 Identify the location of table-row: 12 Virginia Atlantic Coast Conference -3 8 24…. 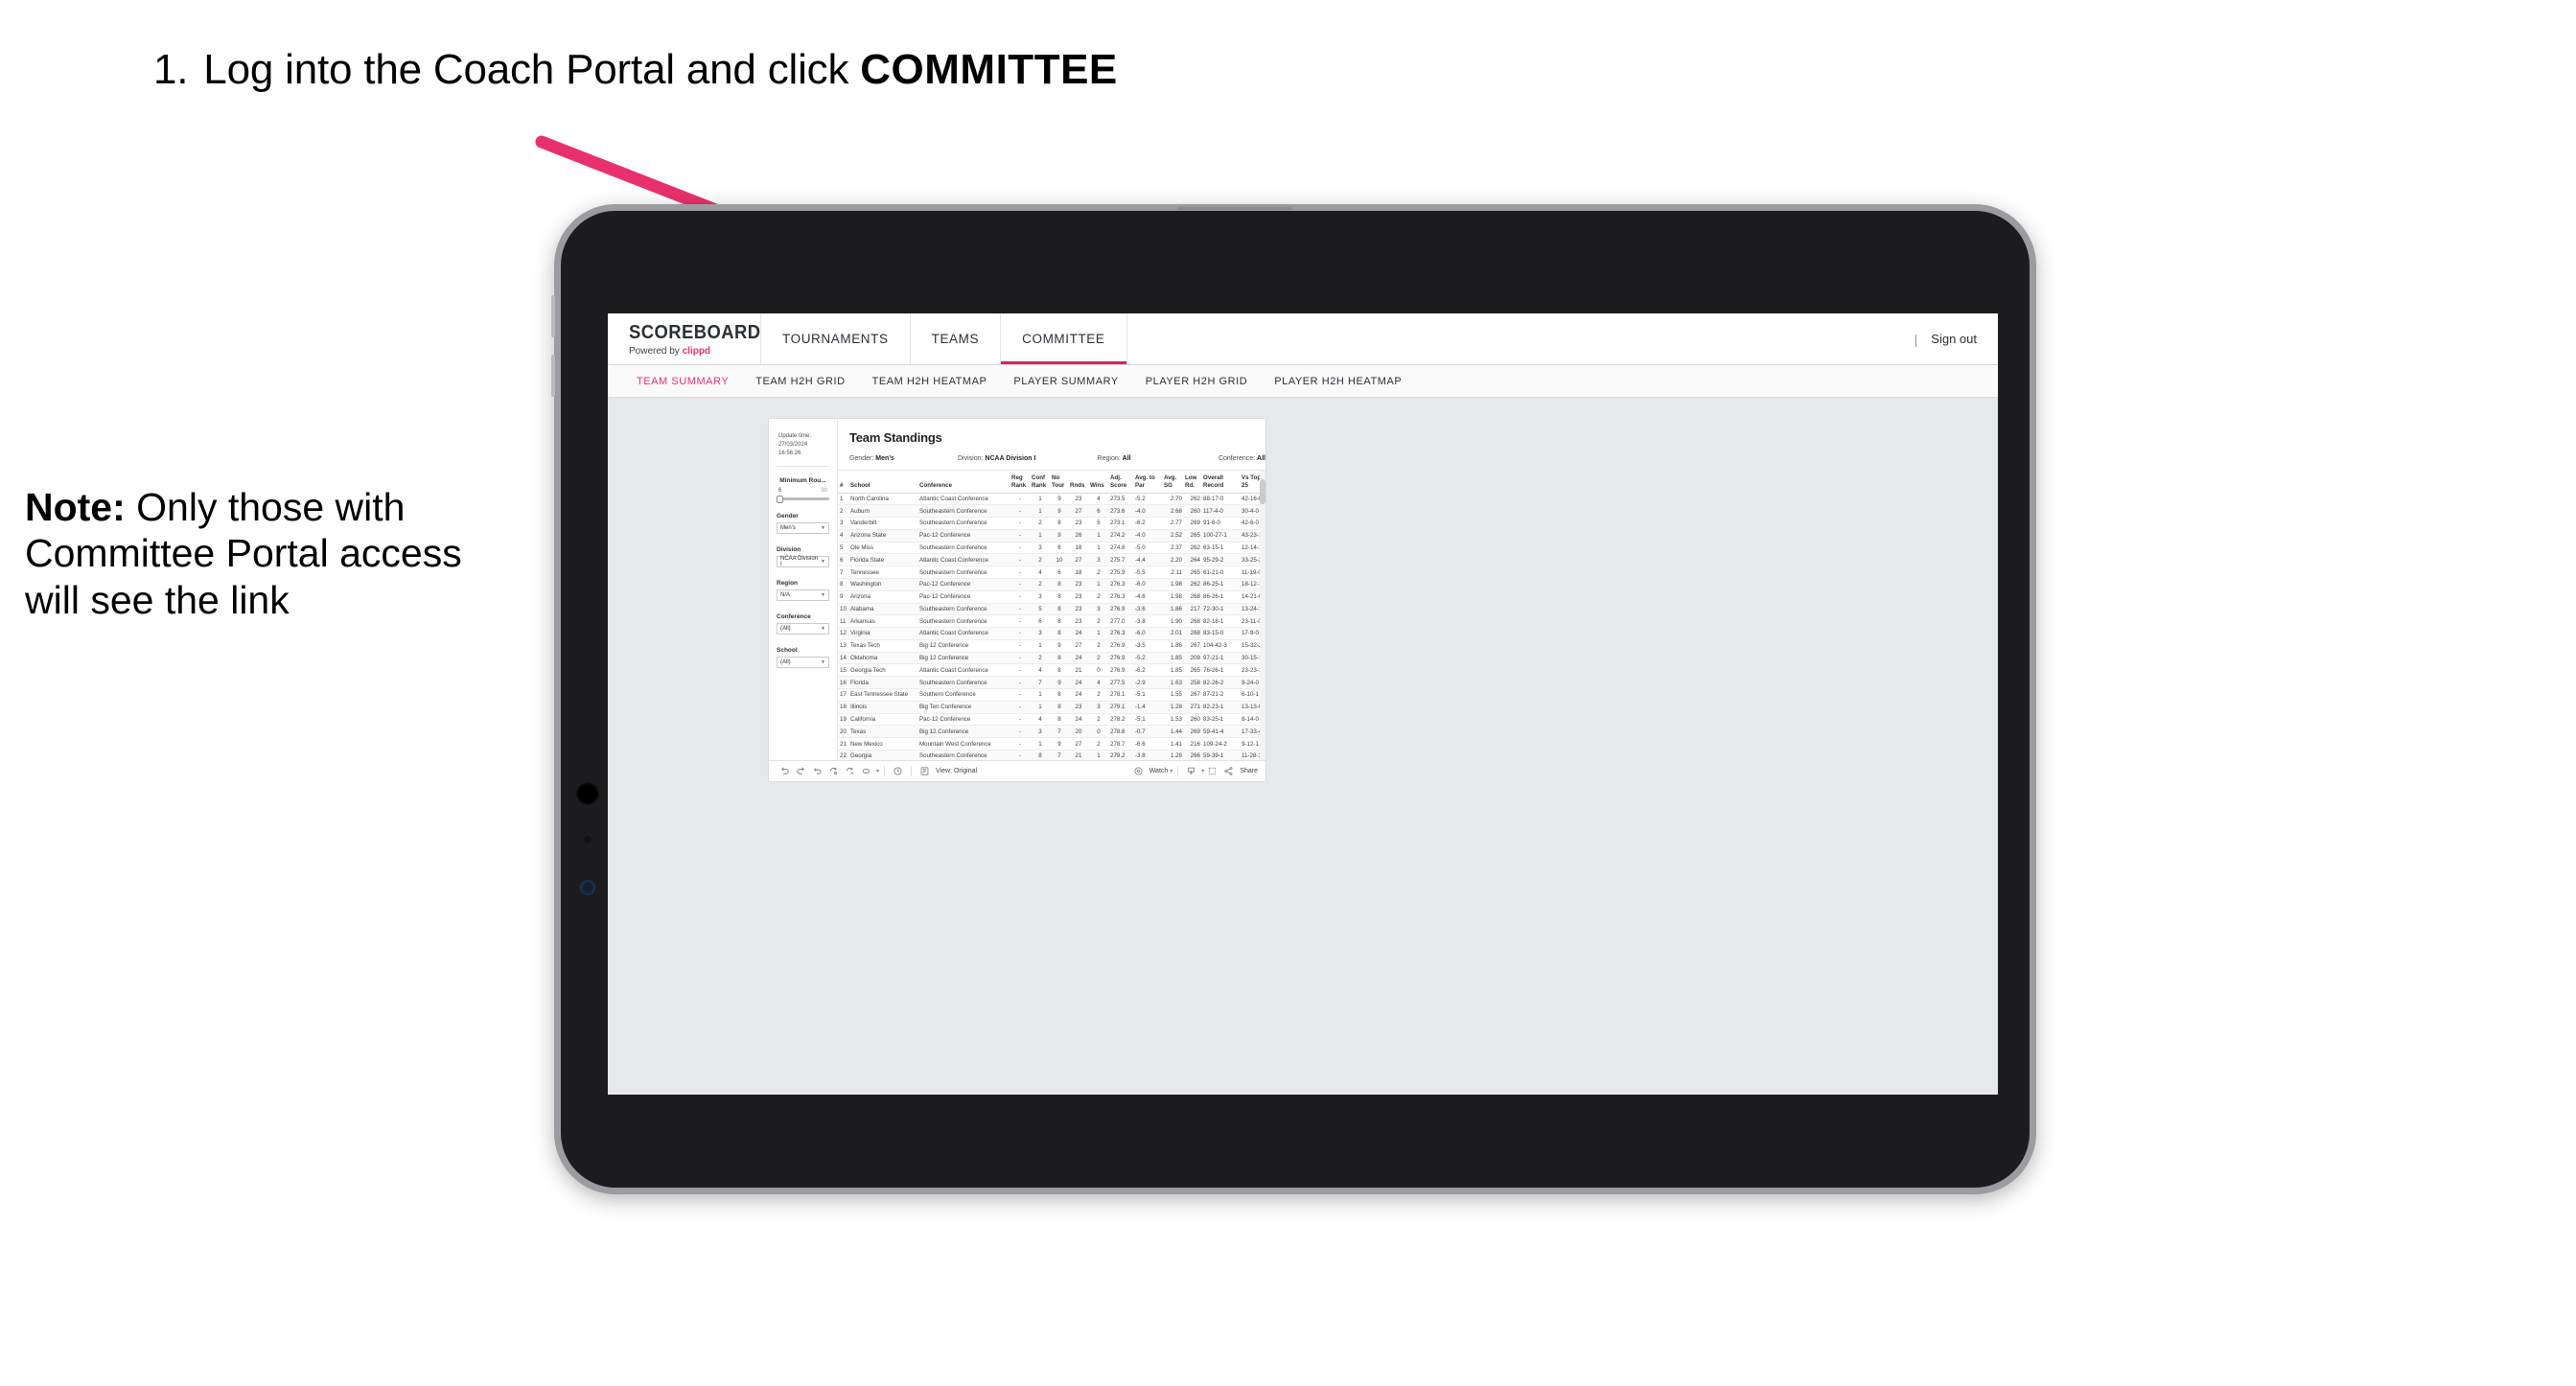
(1052, 634).